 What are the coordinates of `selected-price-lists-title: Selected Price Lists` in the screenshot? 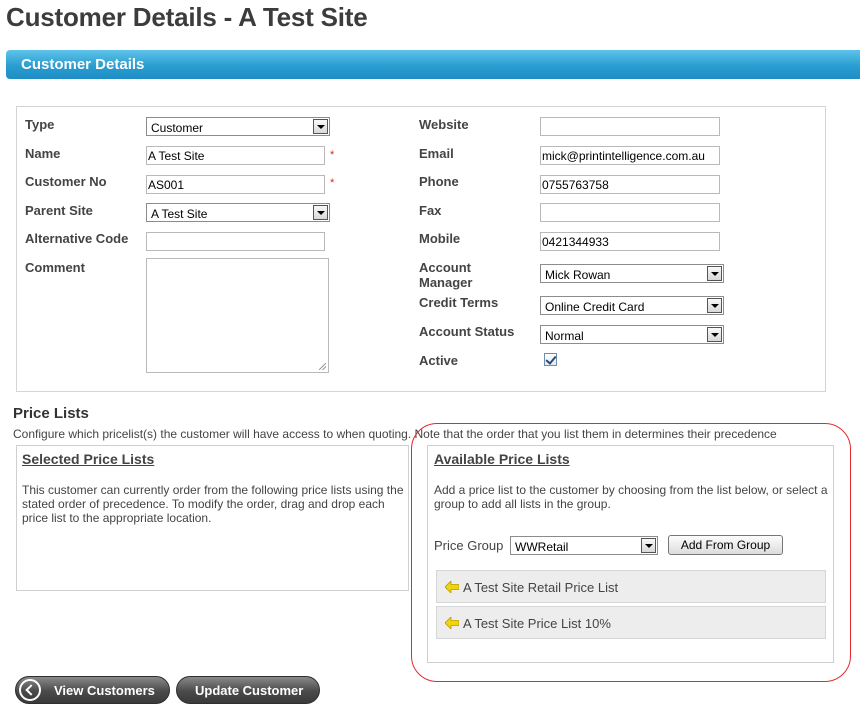 It's located at (88, 459).